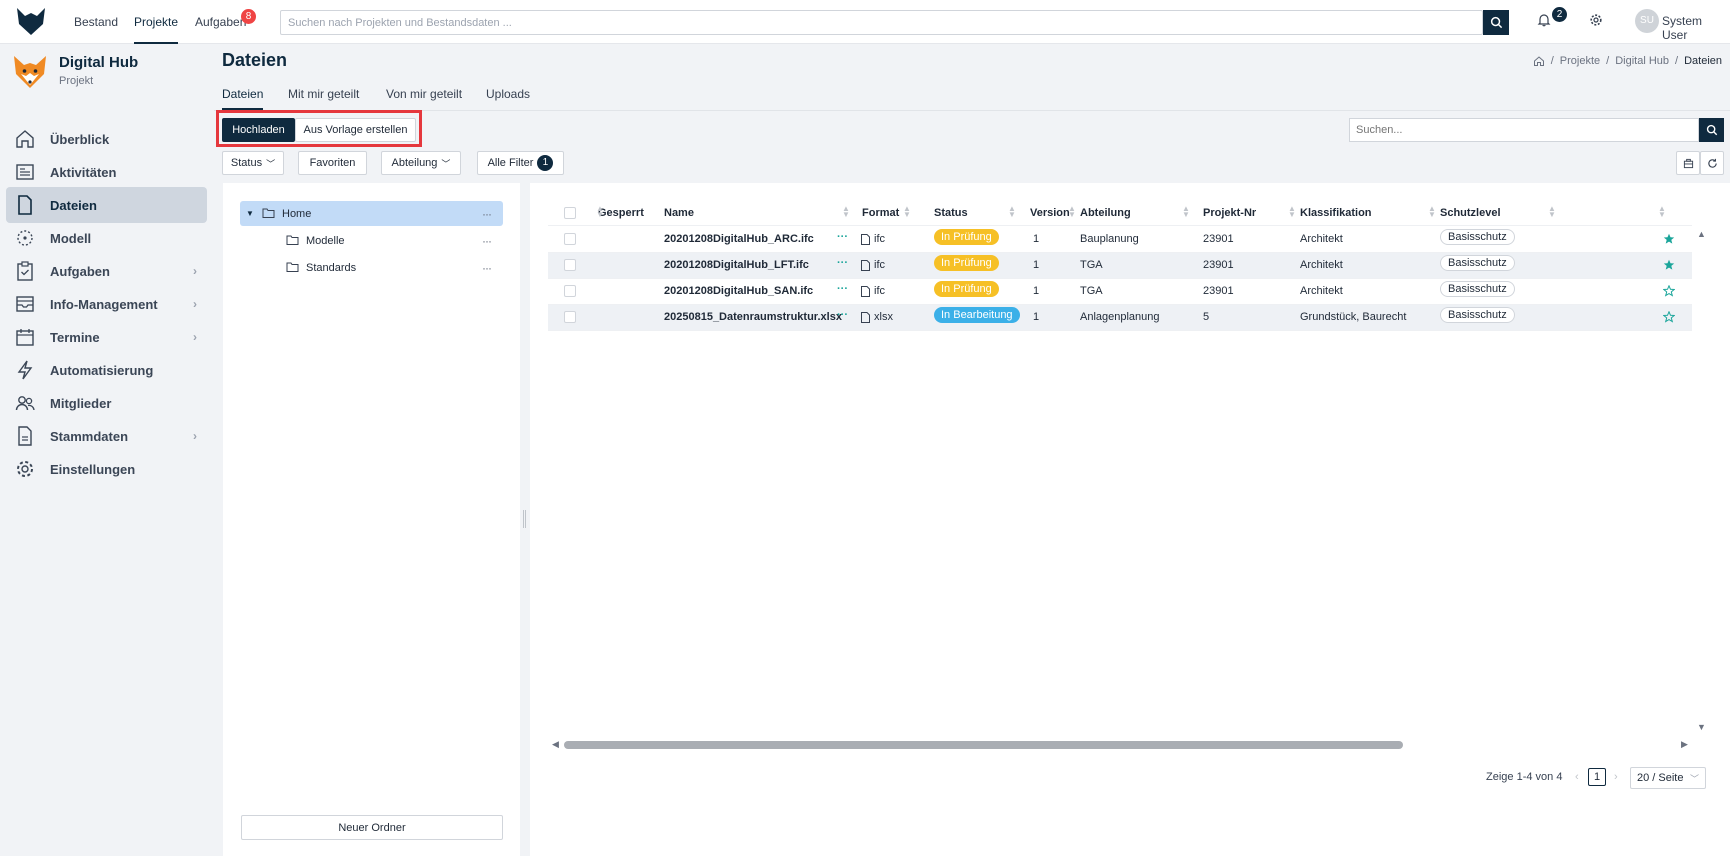 This screenshot has height=856, width=1730. What do you see at coordinates (679, 213) in the screenshot?
I see `column-header-name: Name` at bounding box center [679, 213].